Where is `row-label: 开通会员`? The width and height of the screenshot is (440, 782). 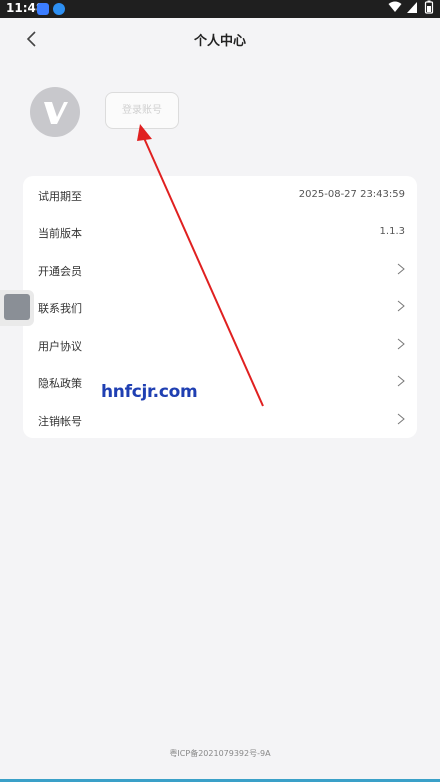 row-label: 开通会员 is located at coordinates (60, 271).